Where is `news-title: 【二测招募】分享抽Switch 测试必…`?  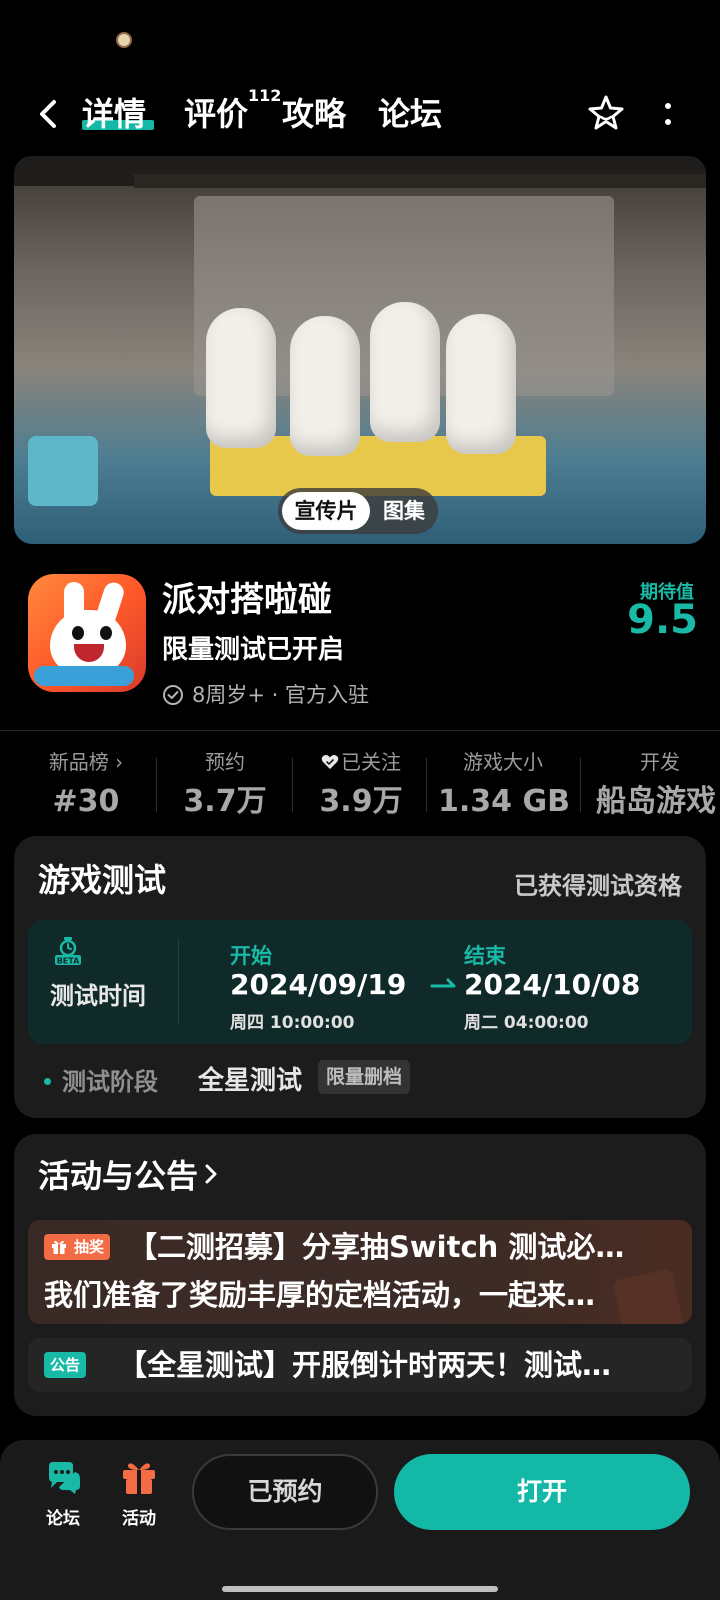
news-title: 【二测招募】分享抽Switch 测试必… is located at coordinates (376, 1247).